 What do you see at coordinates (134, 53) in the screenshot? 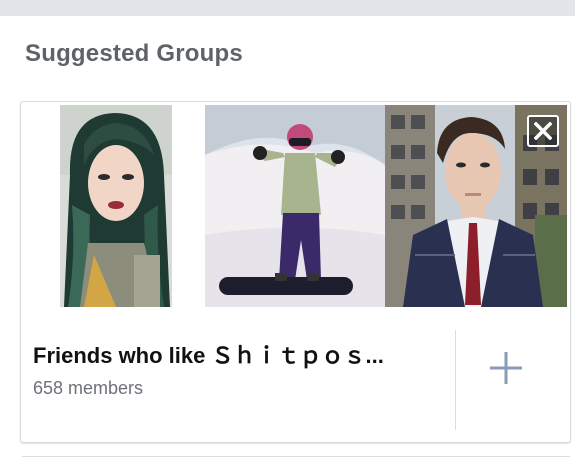
I see `section-title: Suggested Groups` at bounding box center [134, 53].